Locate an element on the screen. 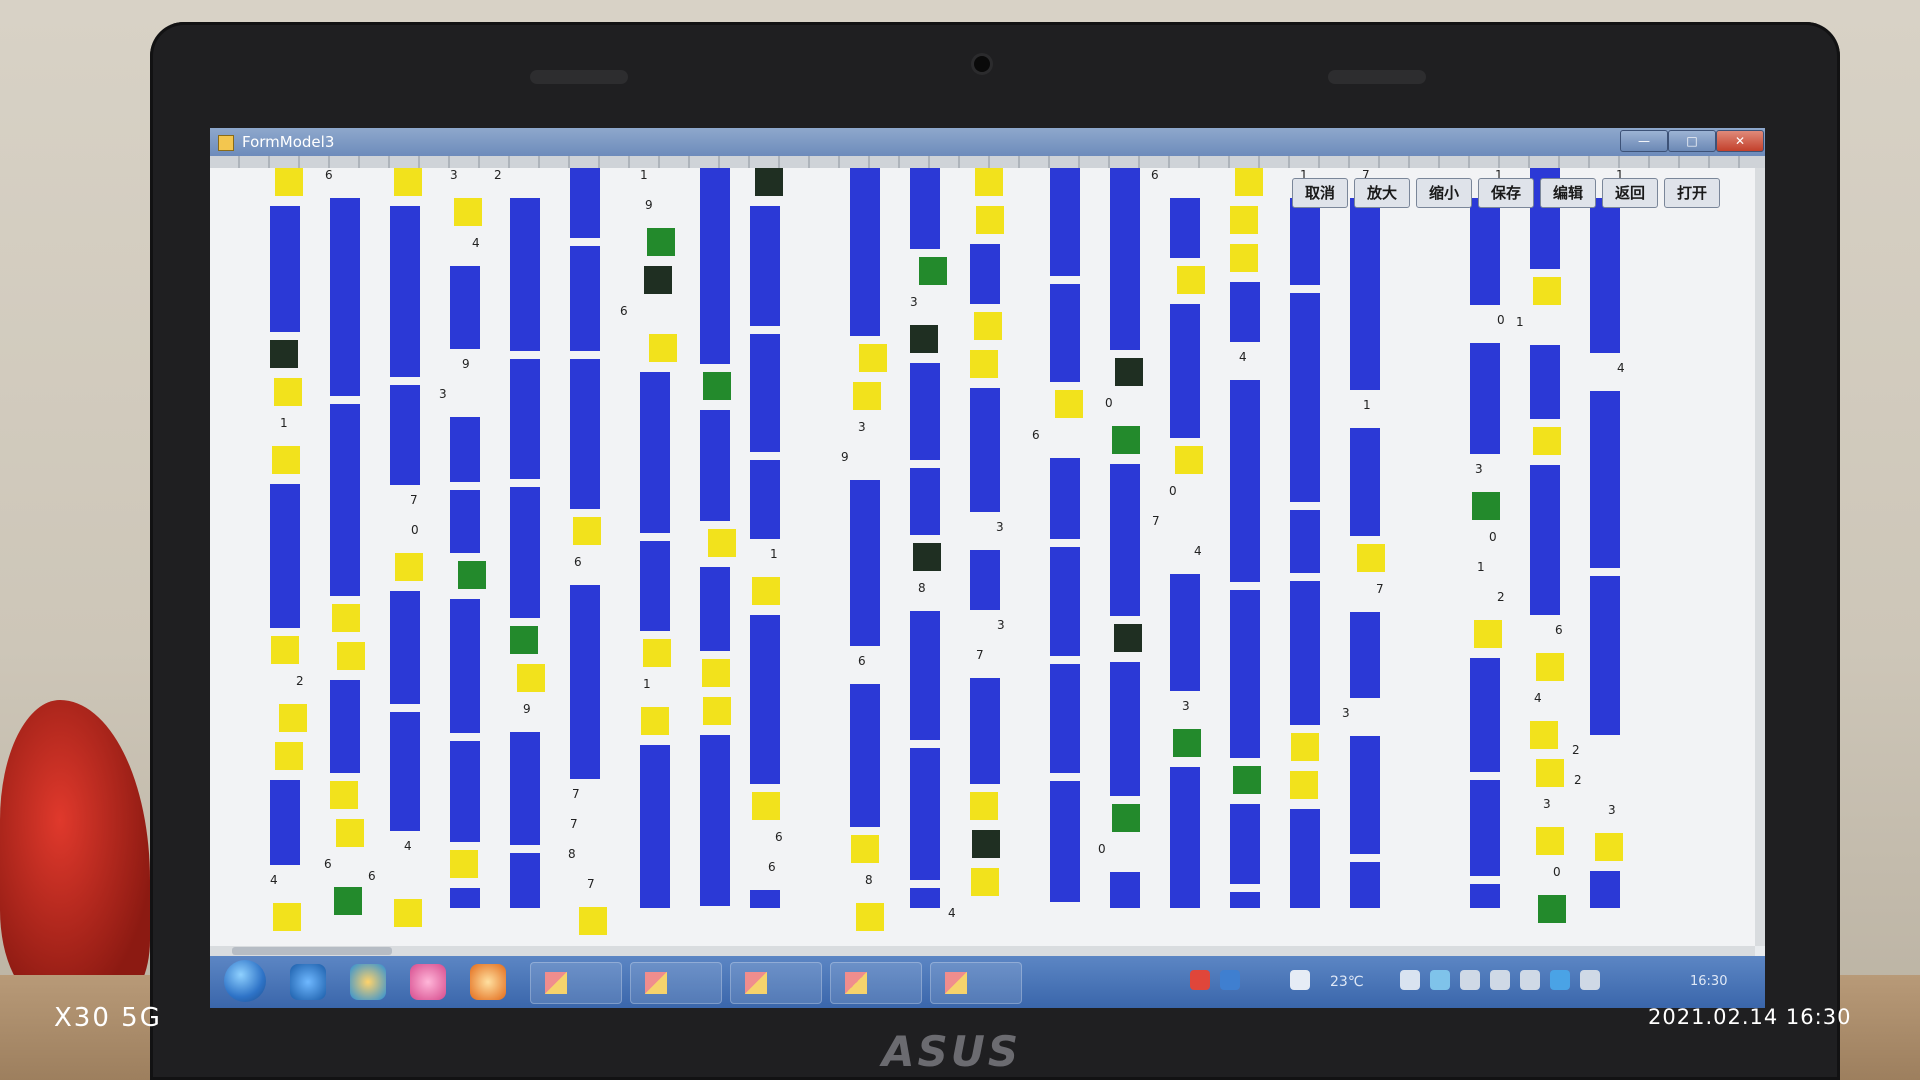  zoom-out-button: 缩小 is located at coordinates (1444, 193).